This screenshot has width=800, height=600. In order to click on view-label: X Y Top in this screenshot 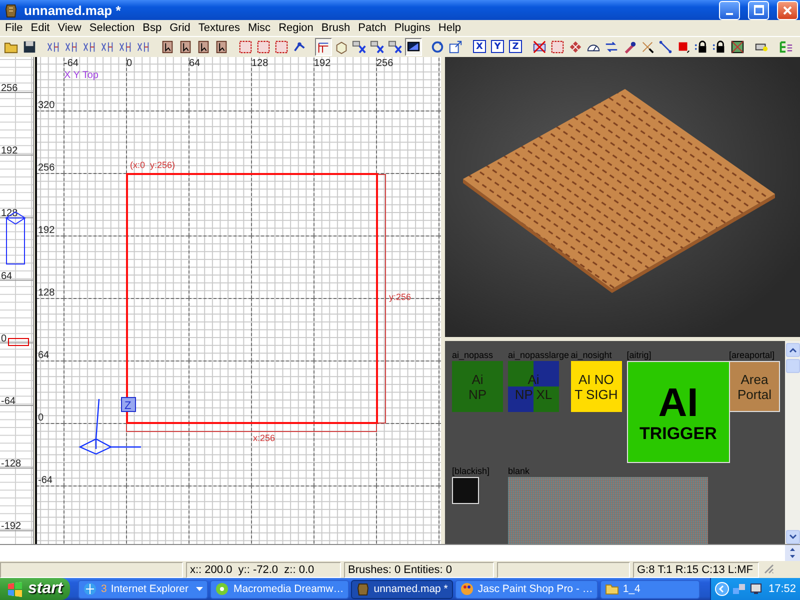, I will do `click(81, 76)`.